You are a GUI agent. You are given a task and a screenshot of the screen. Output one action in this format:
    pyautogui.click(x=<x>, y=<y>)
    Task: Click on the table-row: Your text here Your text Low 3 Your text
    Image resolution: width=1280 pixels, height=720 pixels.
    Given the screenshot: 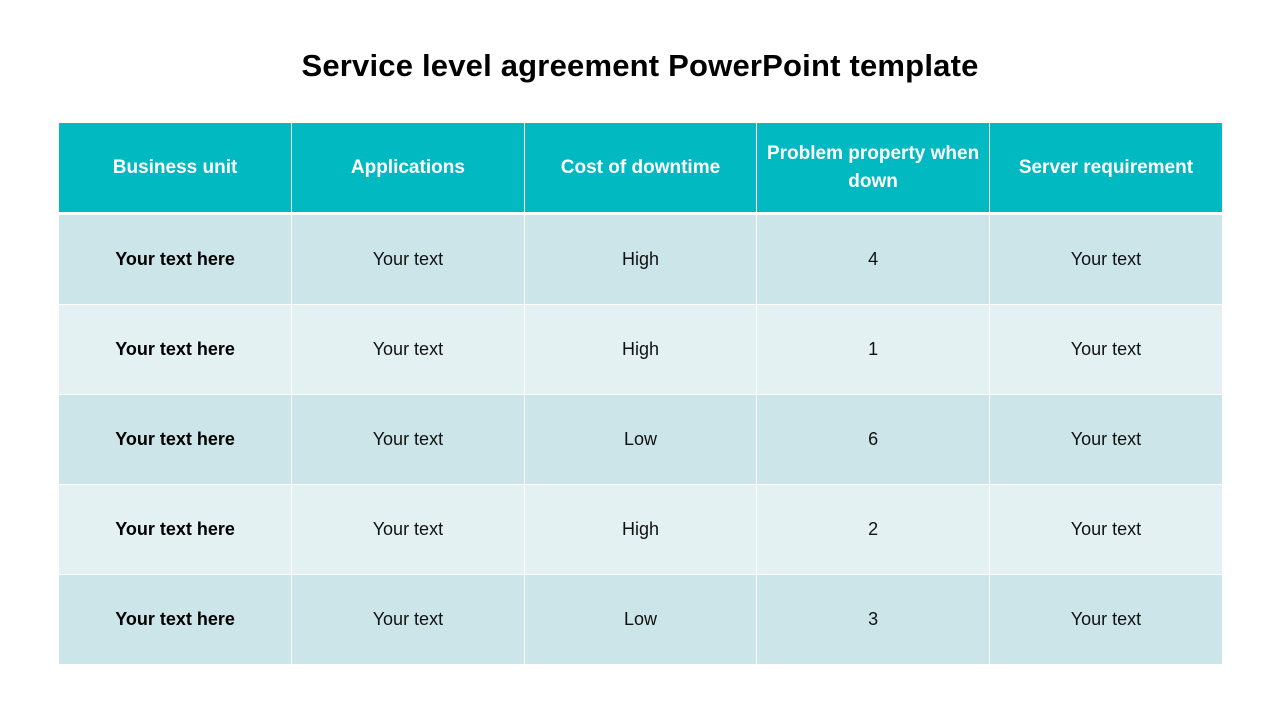 What is the action you would take?
    pyautogui.click(x=640, y=619)
    